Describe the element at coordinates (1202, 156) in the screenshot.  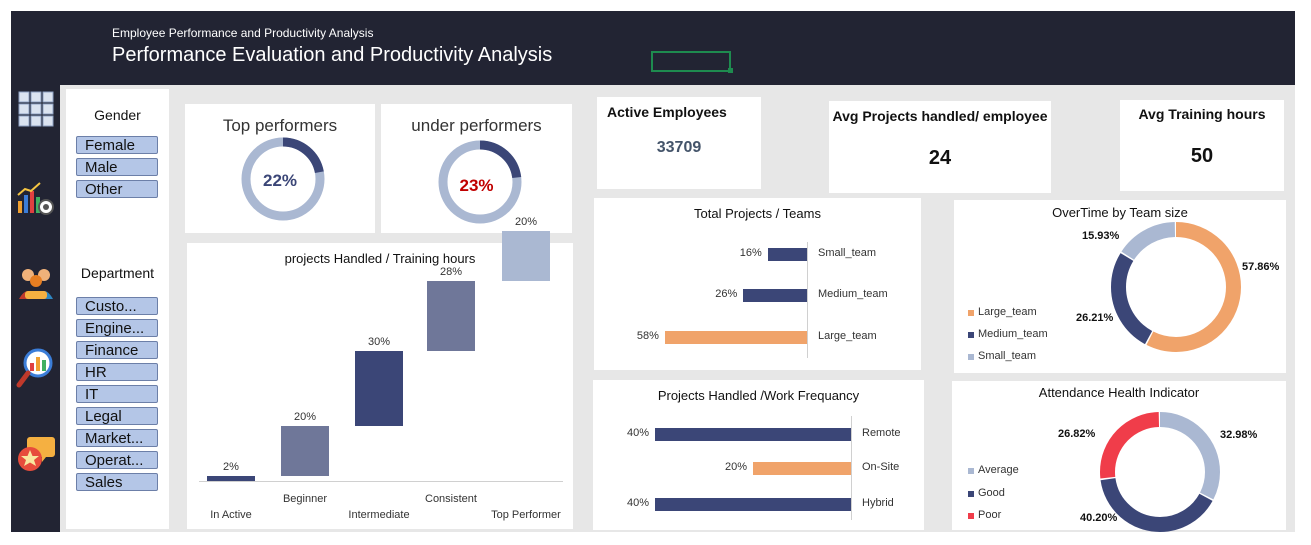
I see `avg-training-value: 50` at that location.